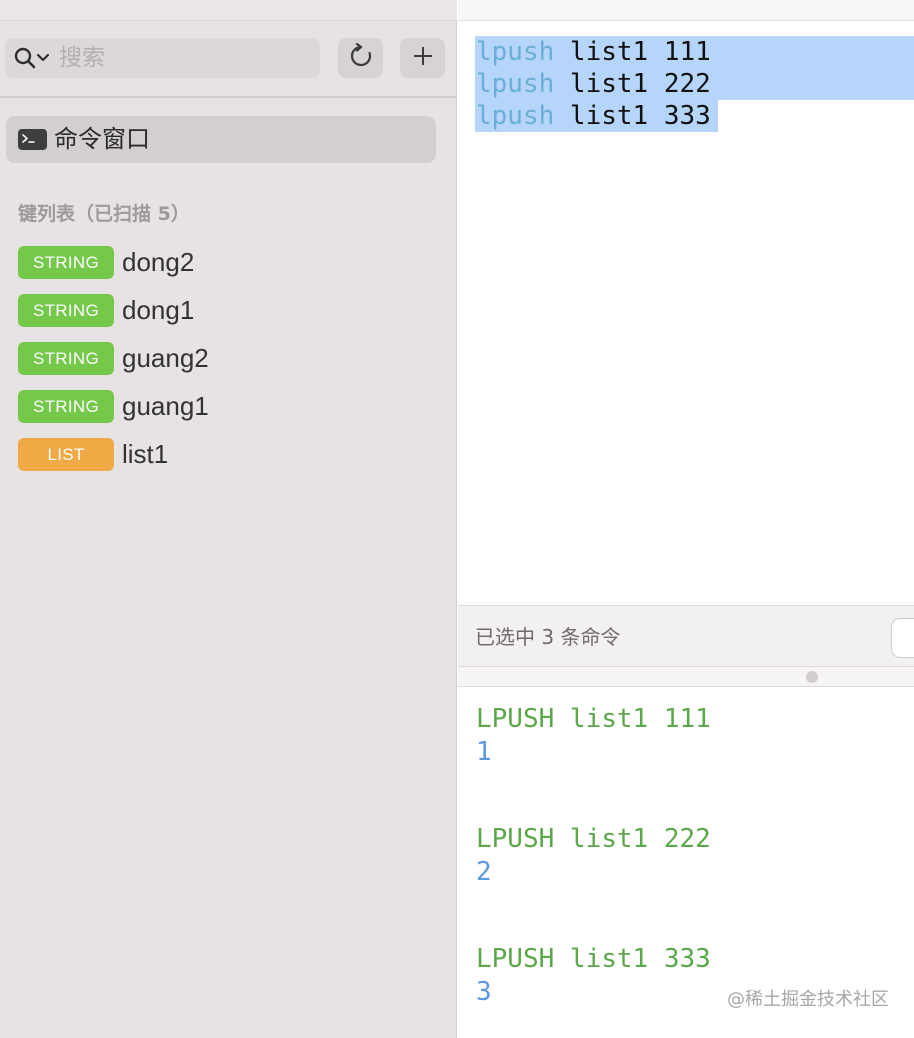  I want to click on editor-line: lpush list1 333, so click(686, 116).